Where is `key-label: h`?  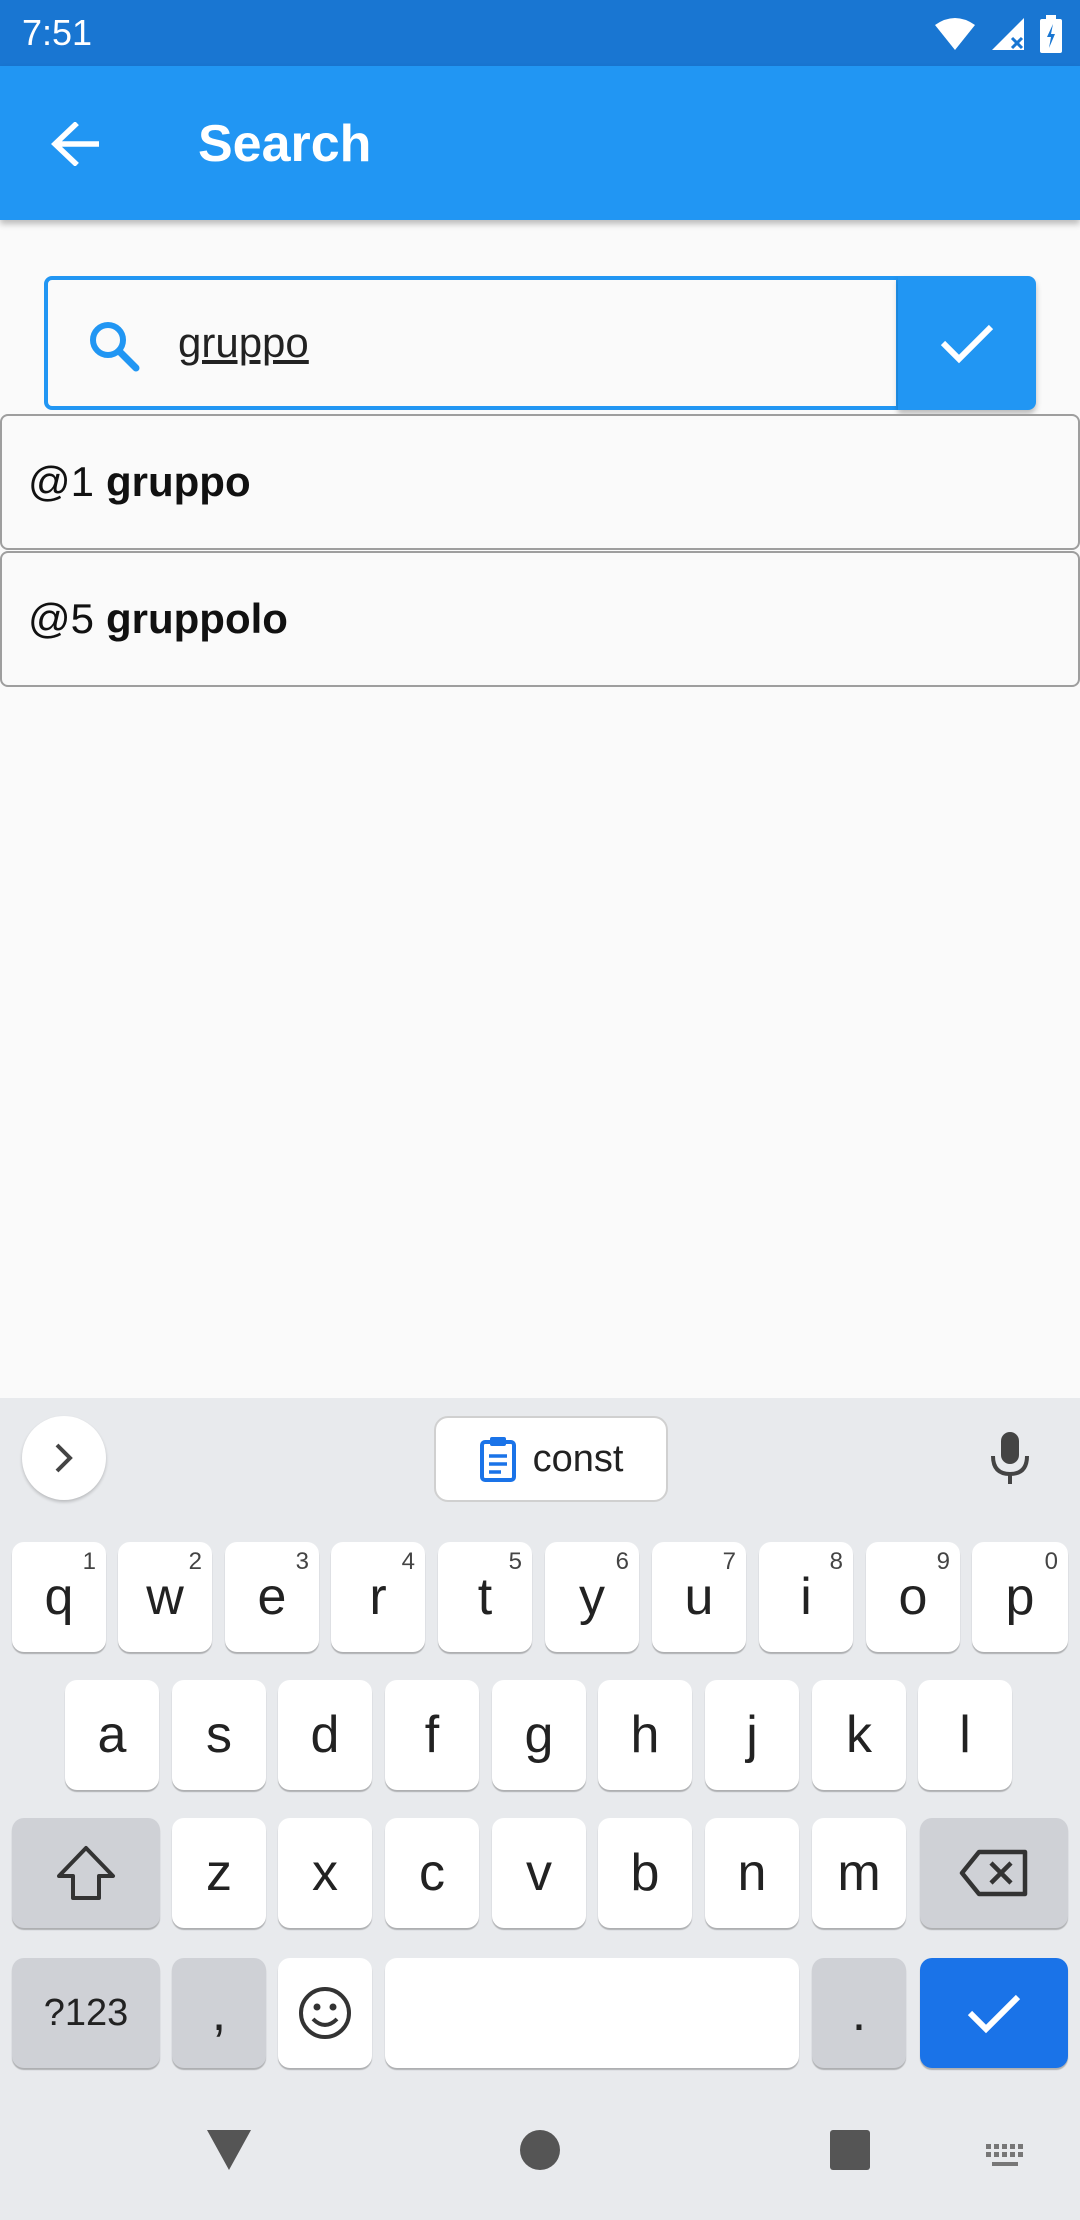
key-label: h is located at coordinates (645, 1735).